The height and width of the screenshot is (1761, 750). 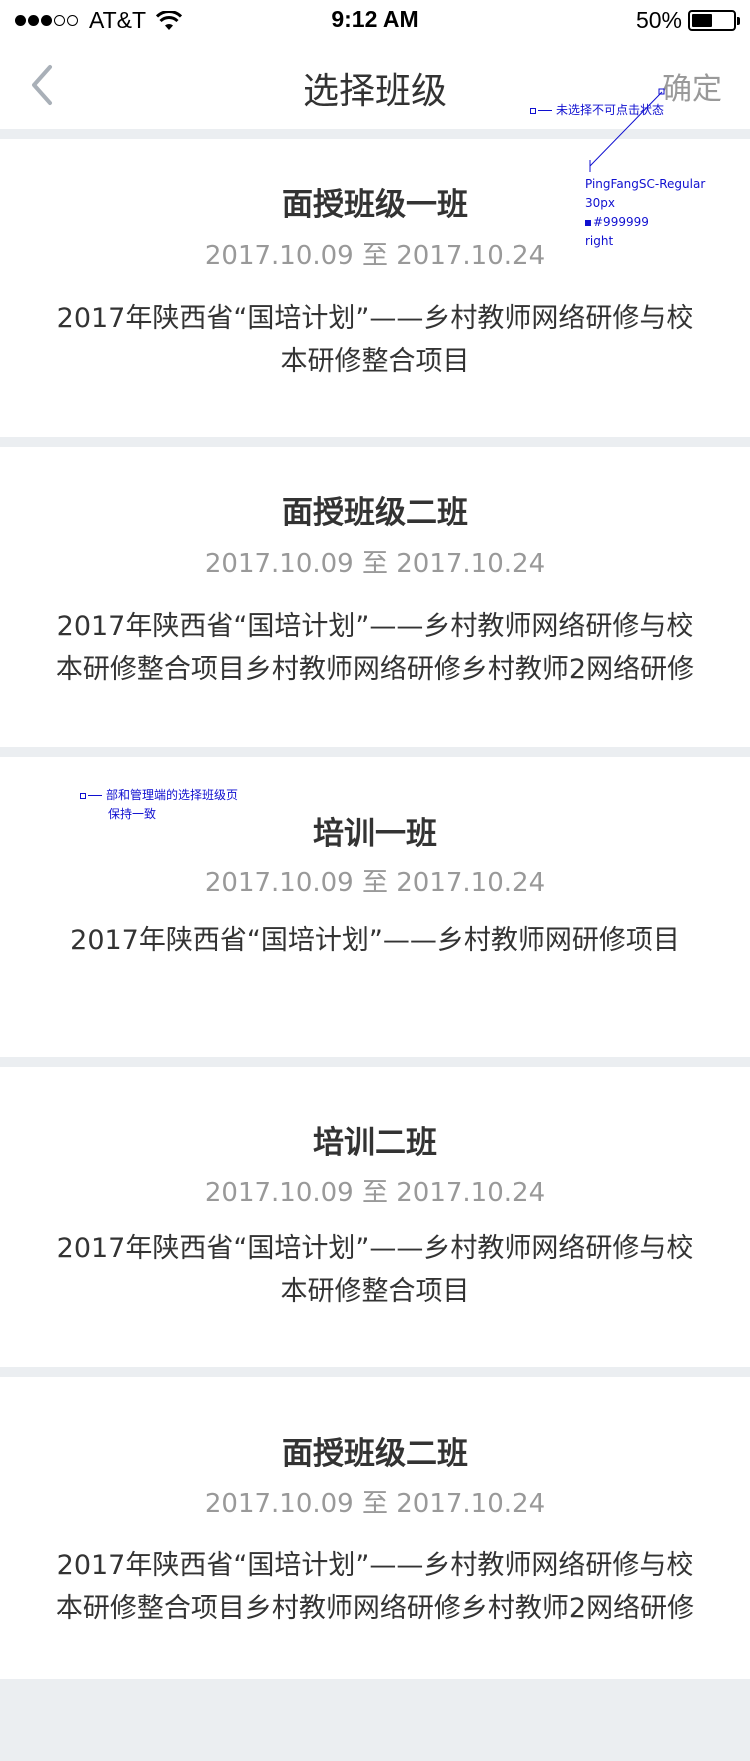 I want to click on annotation-align: right, so click(x=599, y=241).